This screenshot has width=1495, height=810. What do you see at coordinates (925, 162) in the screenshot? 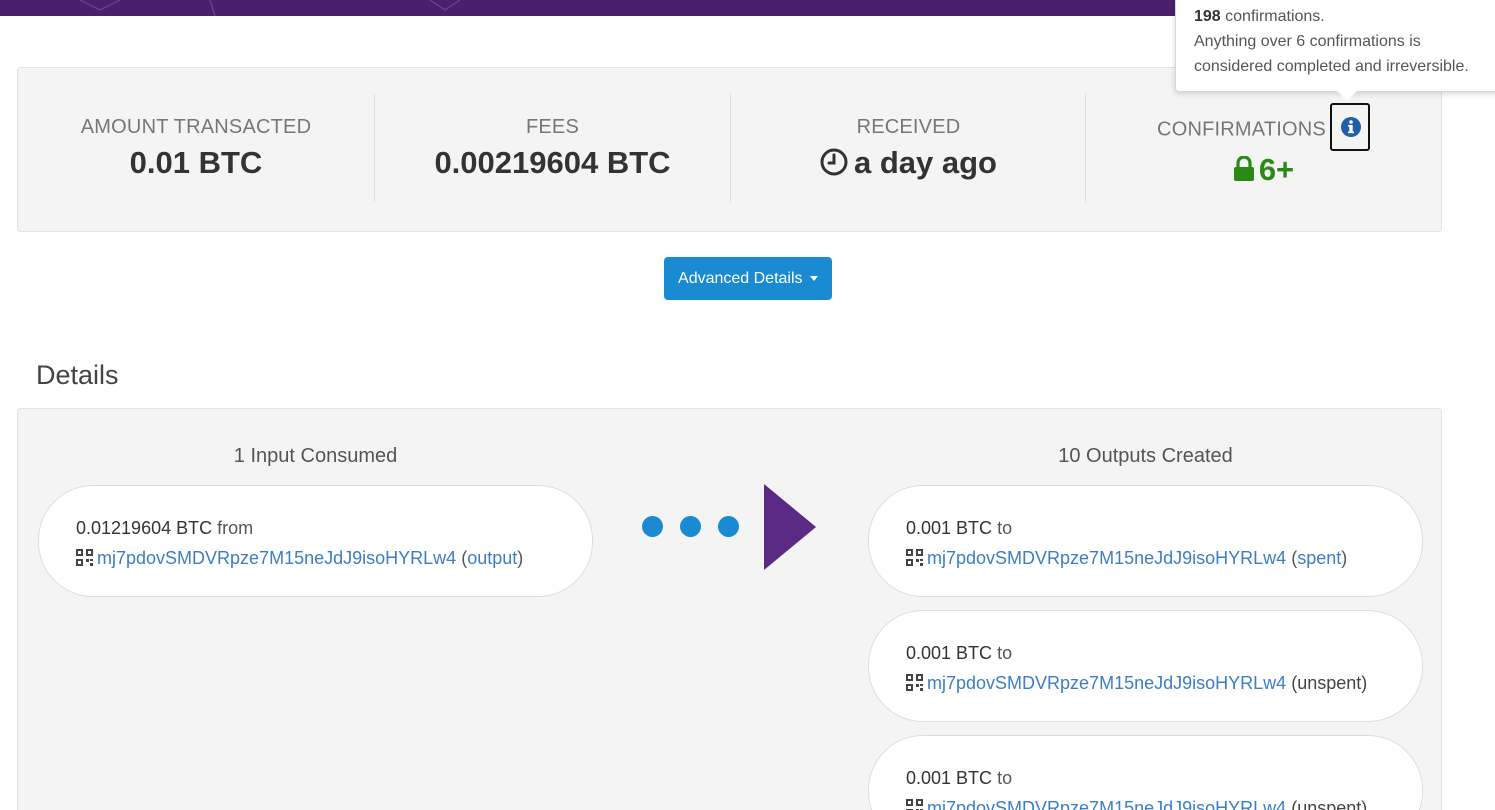
I see `received-value: a day ago` at bounding box center [925, 162].